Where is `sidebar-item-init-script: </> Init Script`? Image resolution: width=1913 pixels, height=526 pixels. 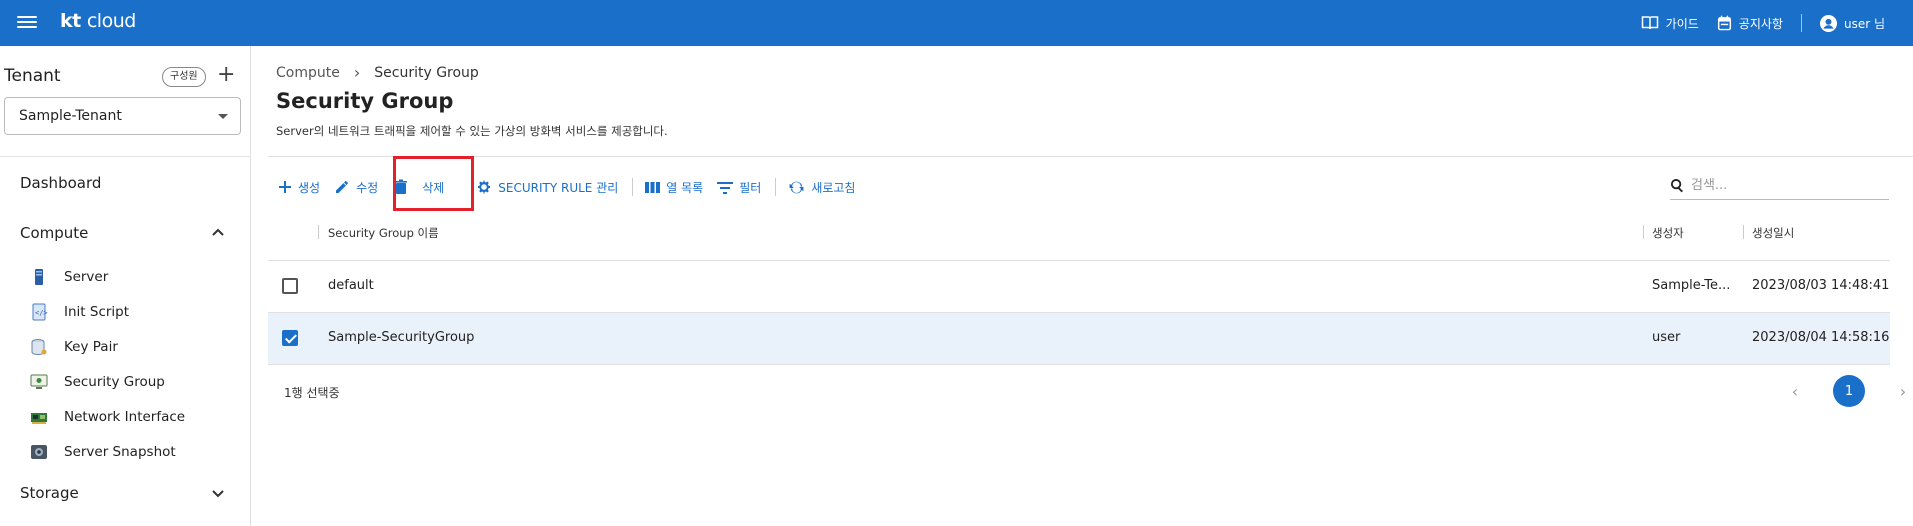
sidebar-item-init-script: </> Init Script is located at coordinates (79, 312).